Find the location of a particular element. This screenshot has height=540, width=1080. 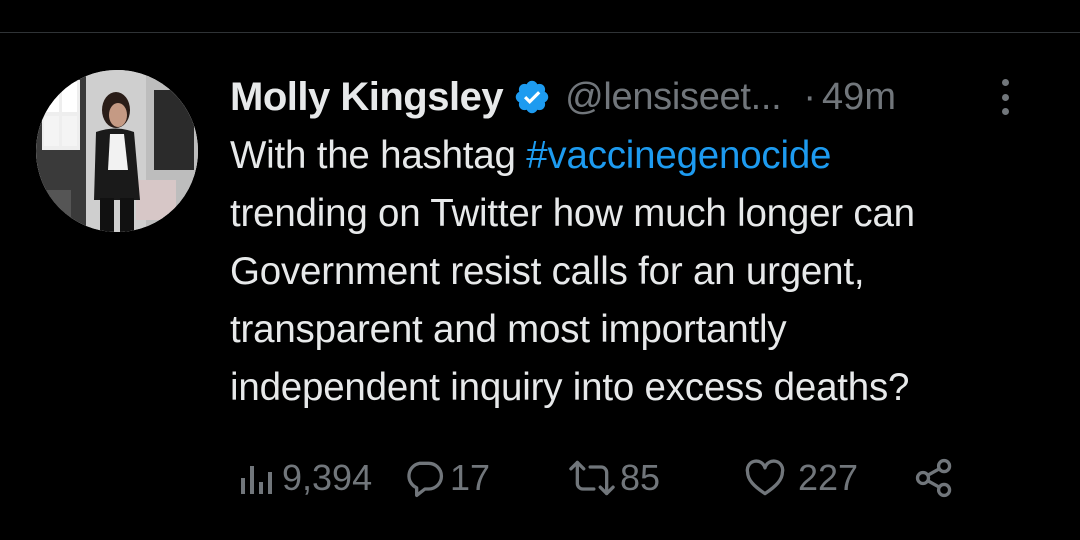

tweet-text-line: With the hashtag #vaccinegenocide is located at coordinates (640, 156).